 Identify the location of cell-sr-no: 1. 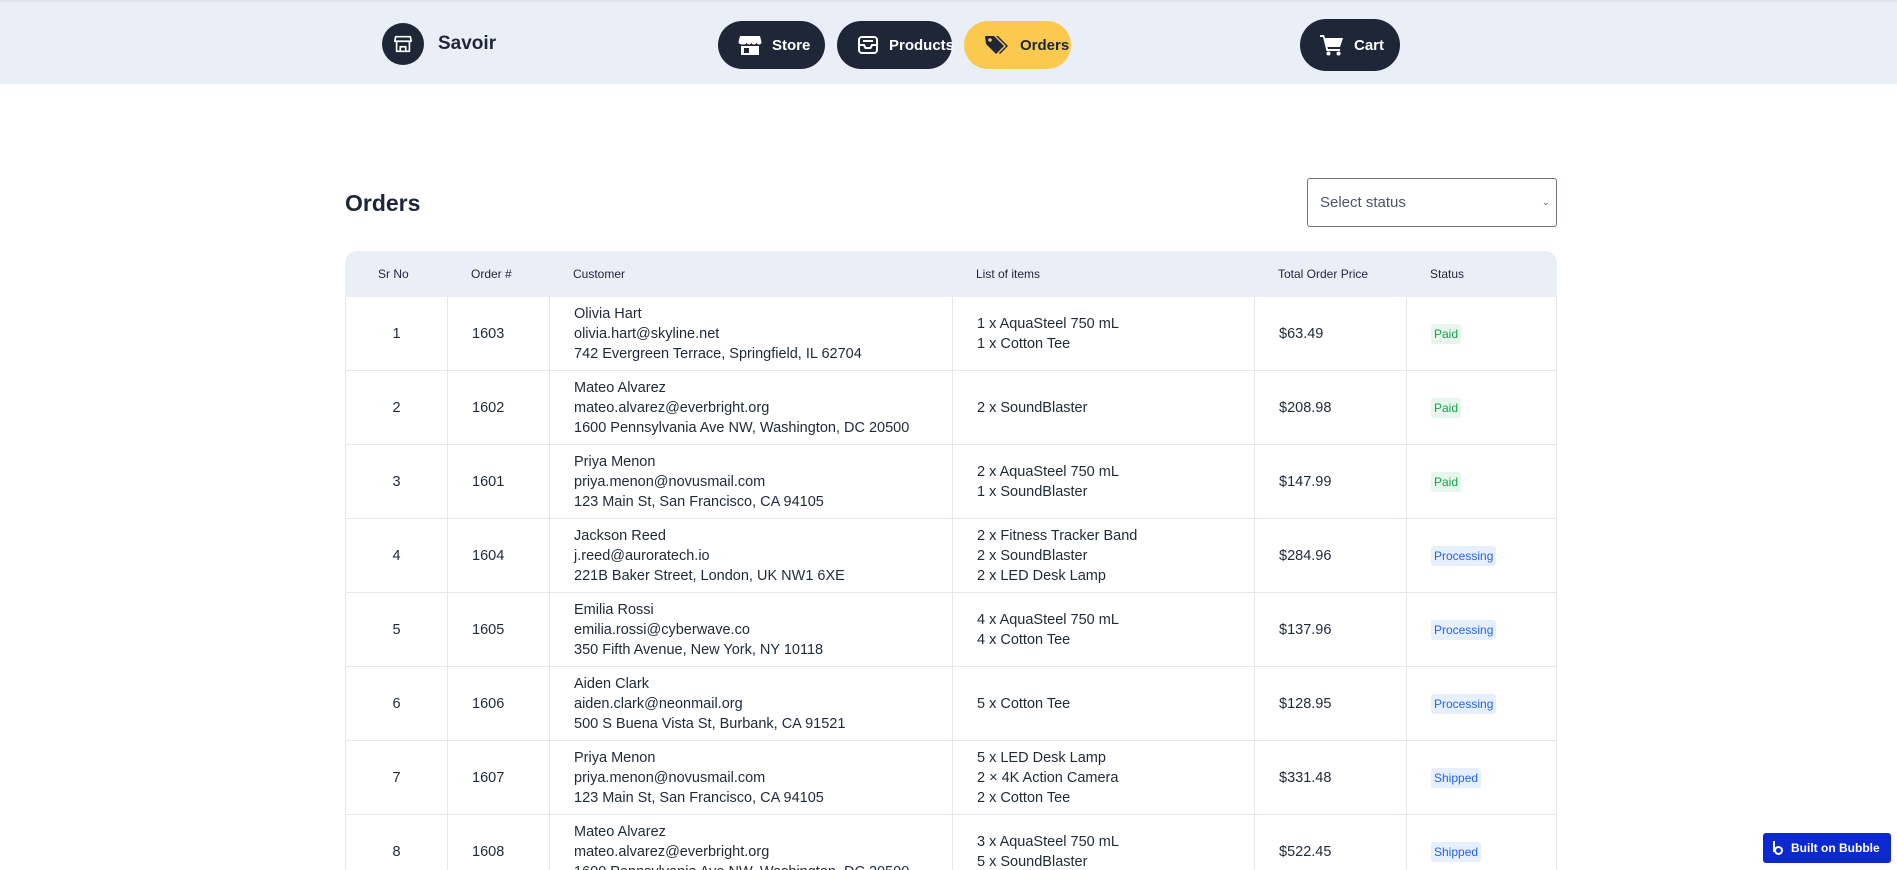
(396, 333).